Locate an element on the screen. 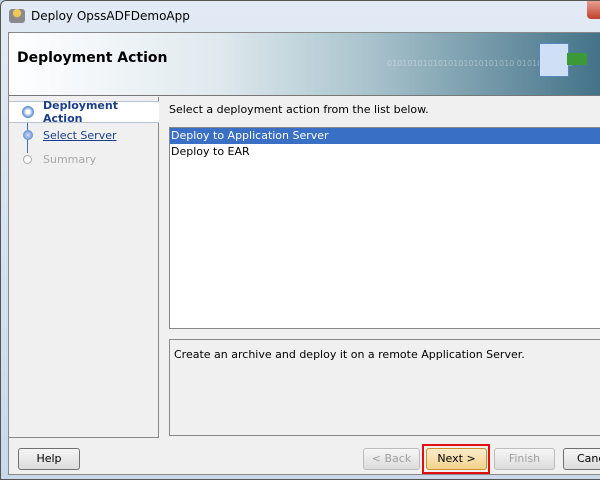 The height and width of the screenshot is (480, 600). page-title: Deployment Action is located at coordinates (92, 58).